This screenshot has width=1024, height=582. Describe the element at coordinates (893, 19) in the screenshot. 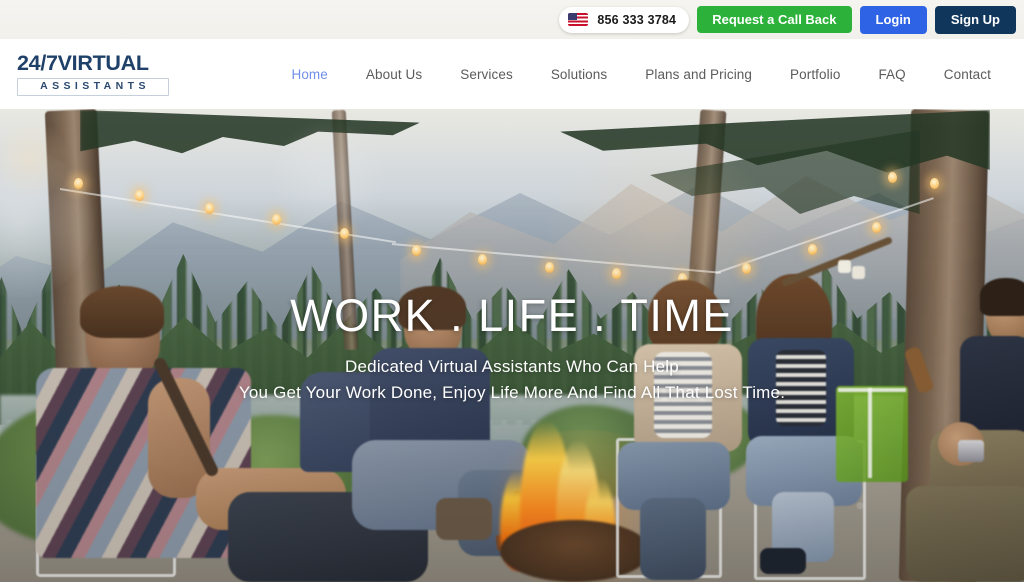

I see `login-button: Login` at that location.